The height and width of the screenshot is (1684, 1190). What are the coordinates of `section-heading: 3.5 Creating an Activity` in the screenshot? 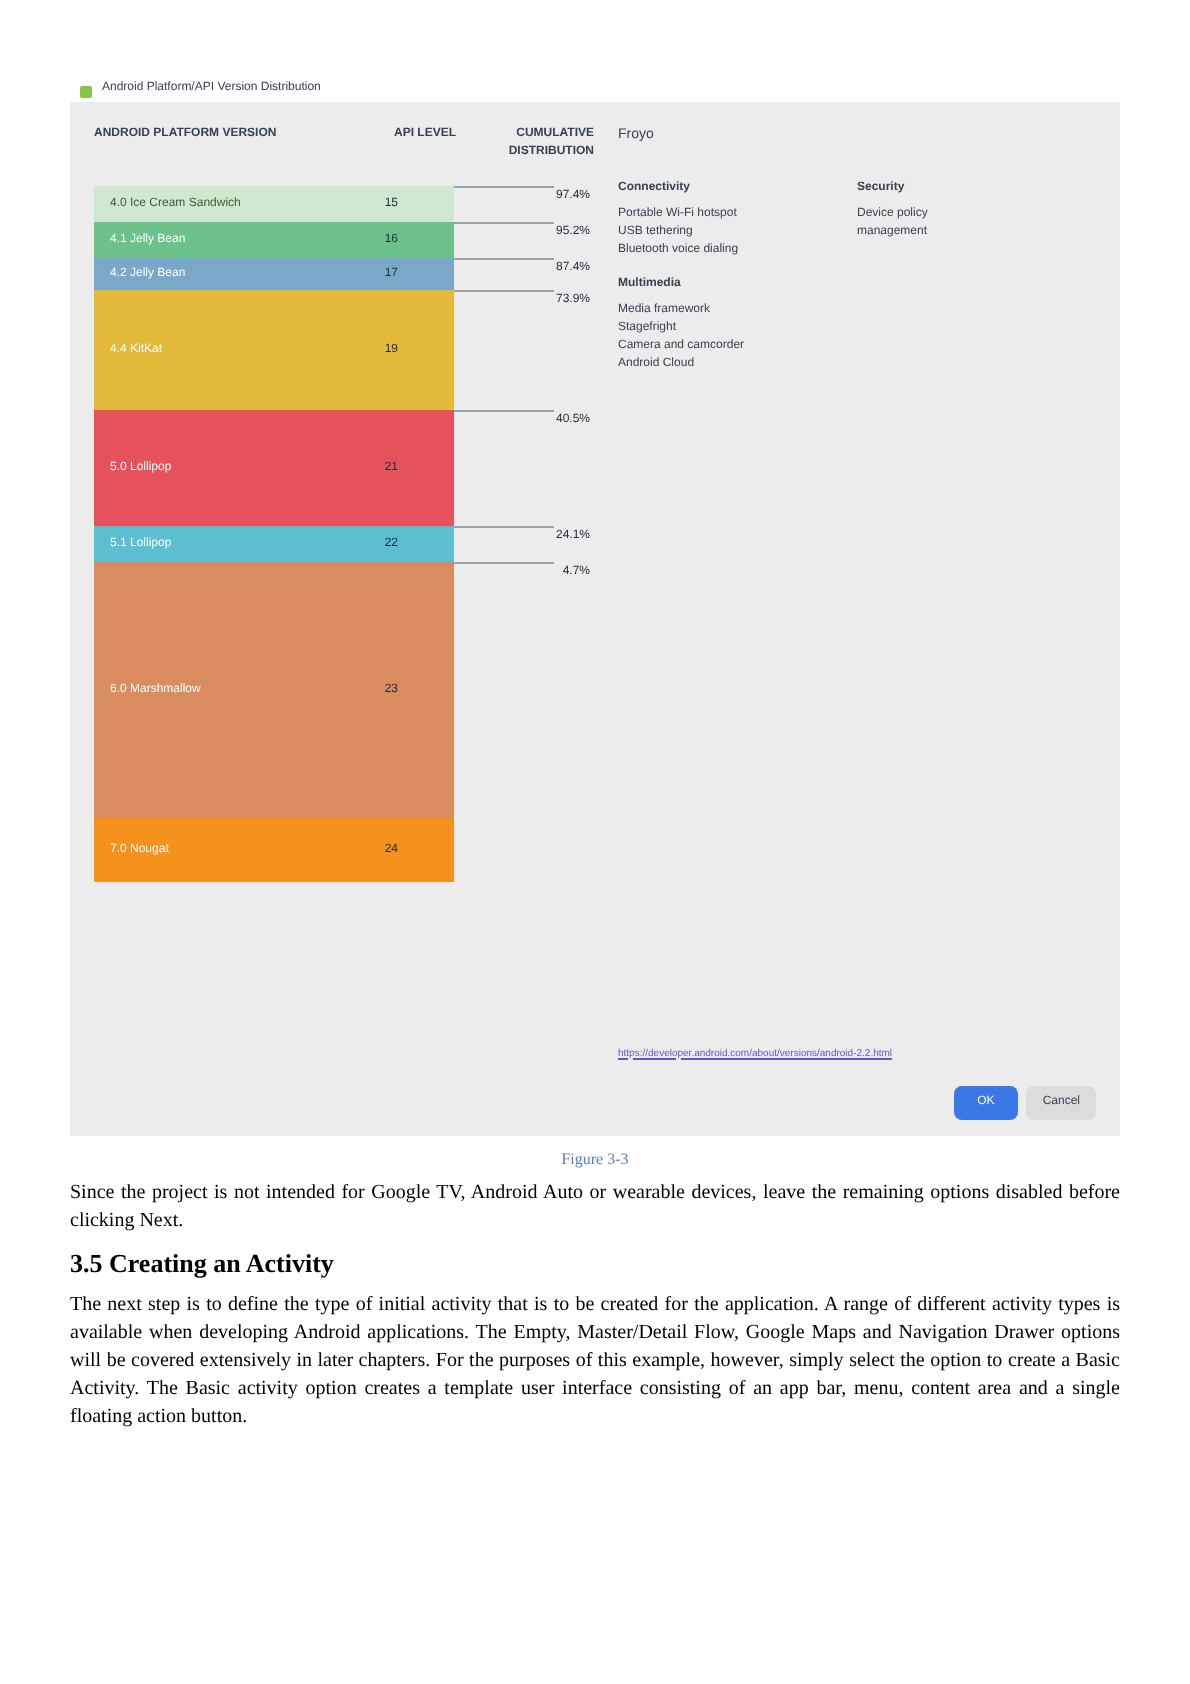 It's located at (203, 1264).